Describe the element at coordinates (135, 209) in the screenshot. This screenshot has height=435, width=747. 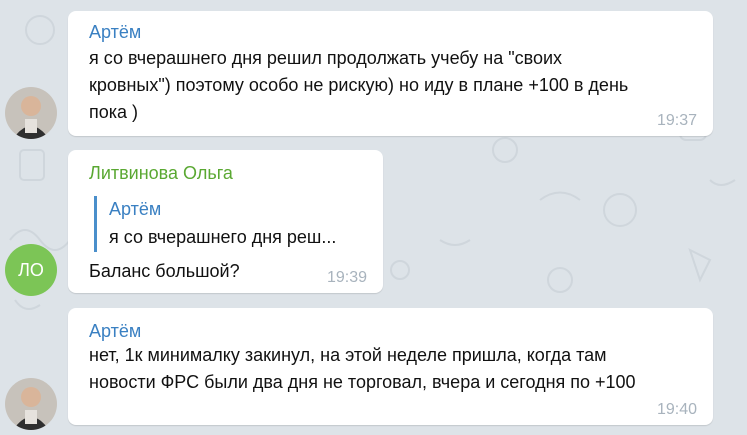
I see `reply-sender: Артём` at that location.